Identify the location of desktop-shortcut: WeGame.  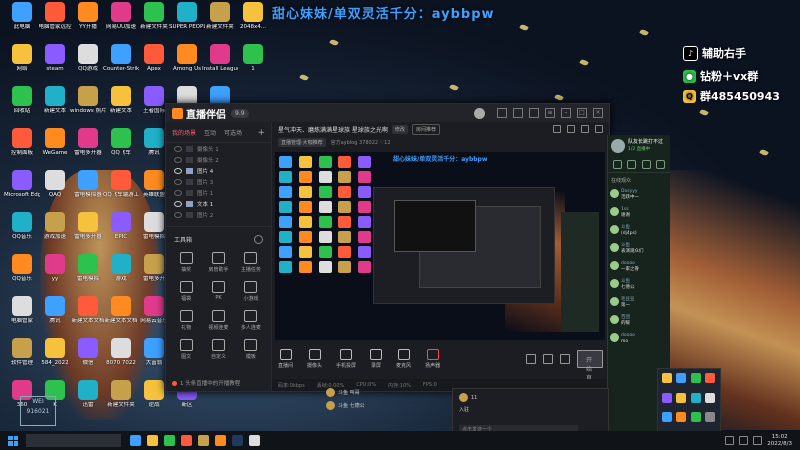
(55, 148).